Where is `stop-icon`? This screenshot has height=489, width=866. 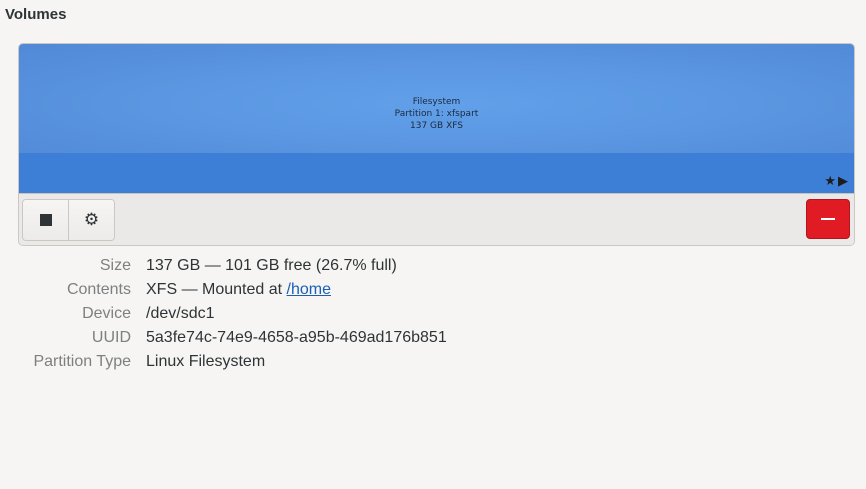 stop-icon is located at coordinates (45, 220).